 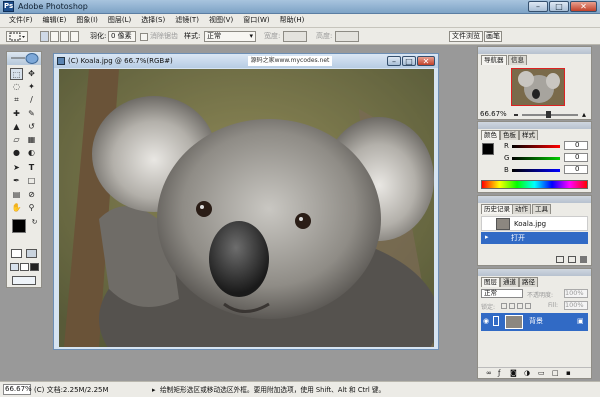 What do you see at coordinates (34, 222) in the screenshot?
I see `swap-colors-icon: ↻` at bounding box center [34, 222].